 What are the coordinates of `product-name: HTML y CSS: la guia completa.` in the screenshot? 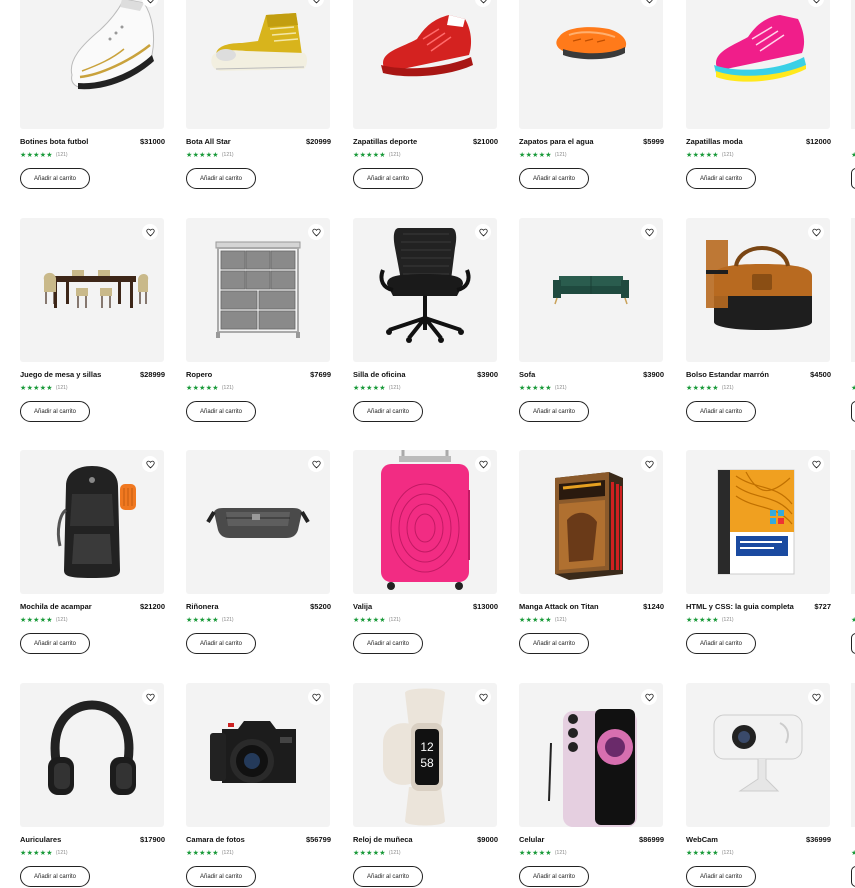 It's located at (740, 606).